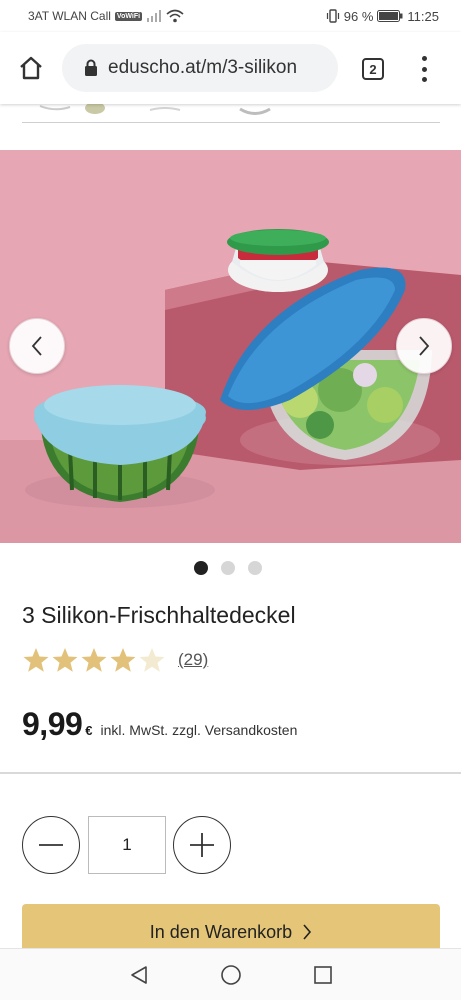  Describe the element at coordinates (358, 16) in the screenshot. I see `battery-percent: 96 %` at that location.